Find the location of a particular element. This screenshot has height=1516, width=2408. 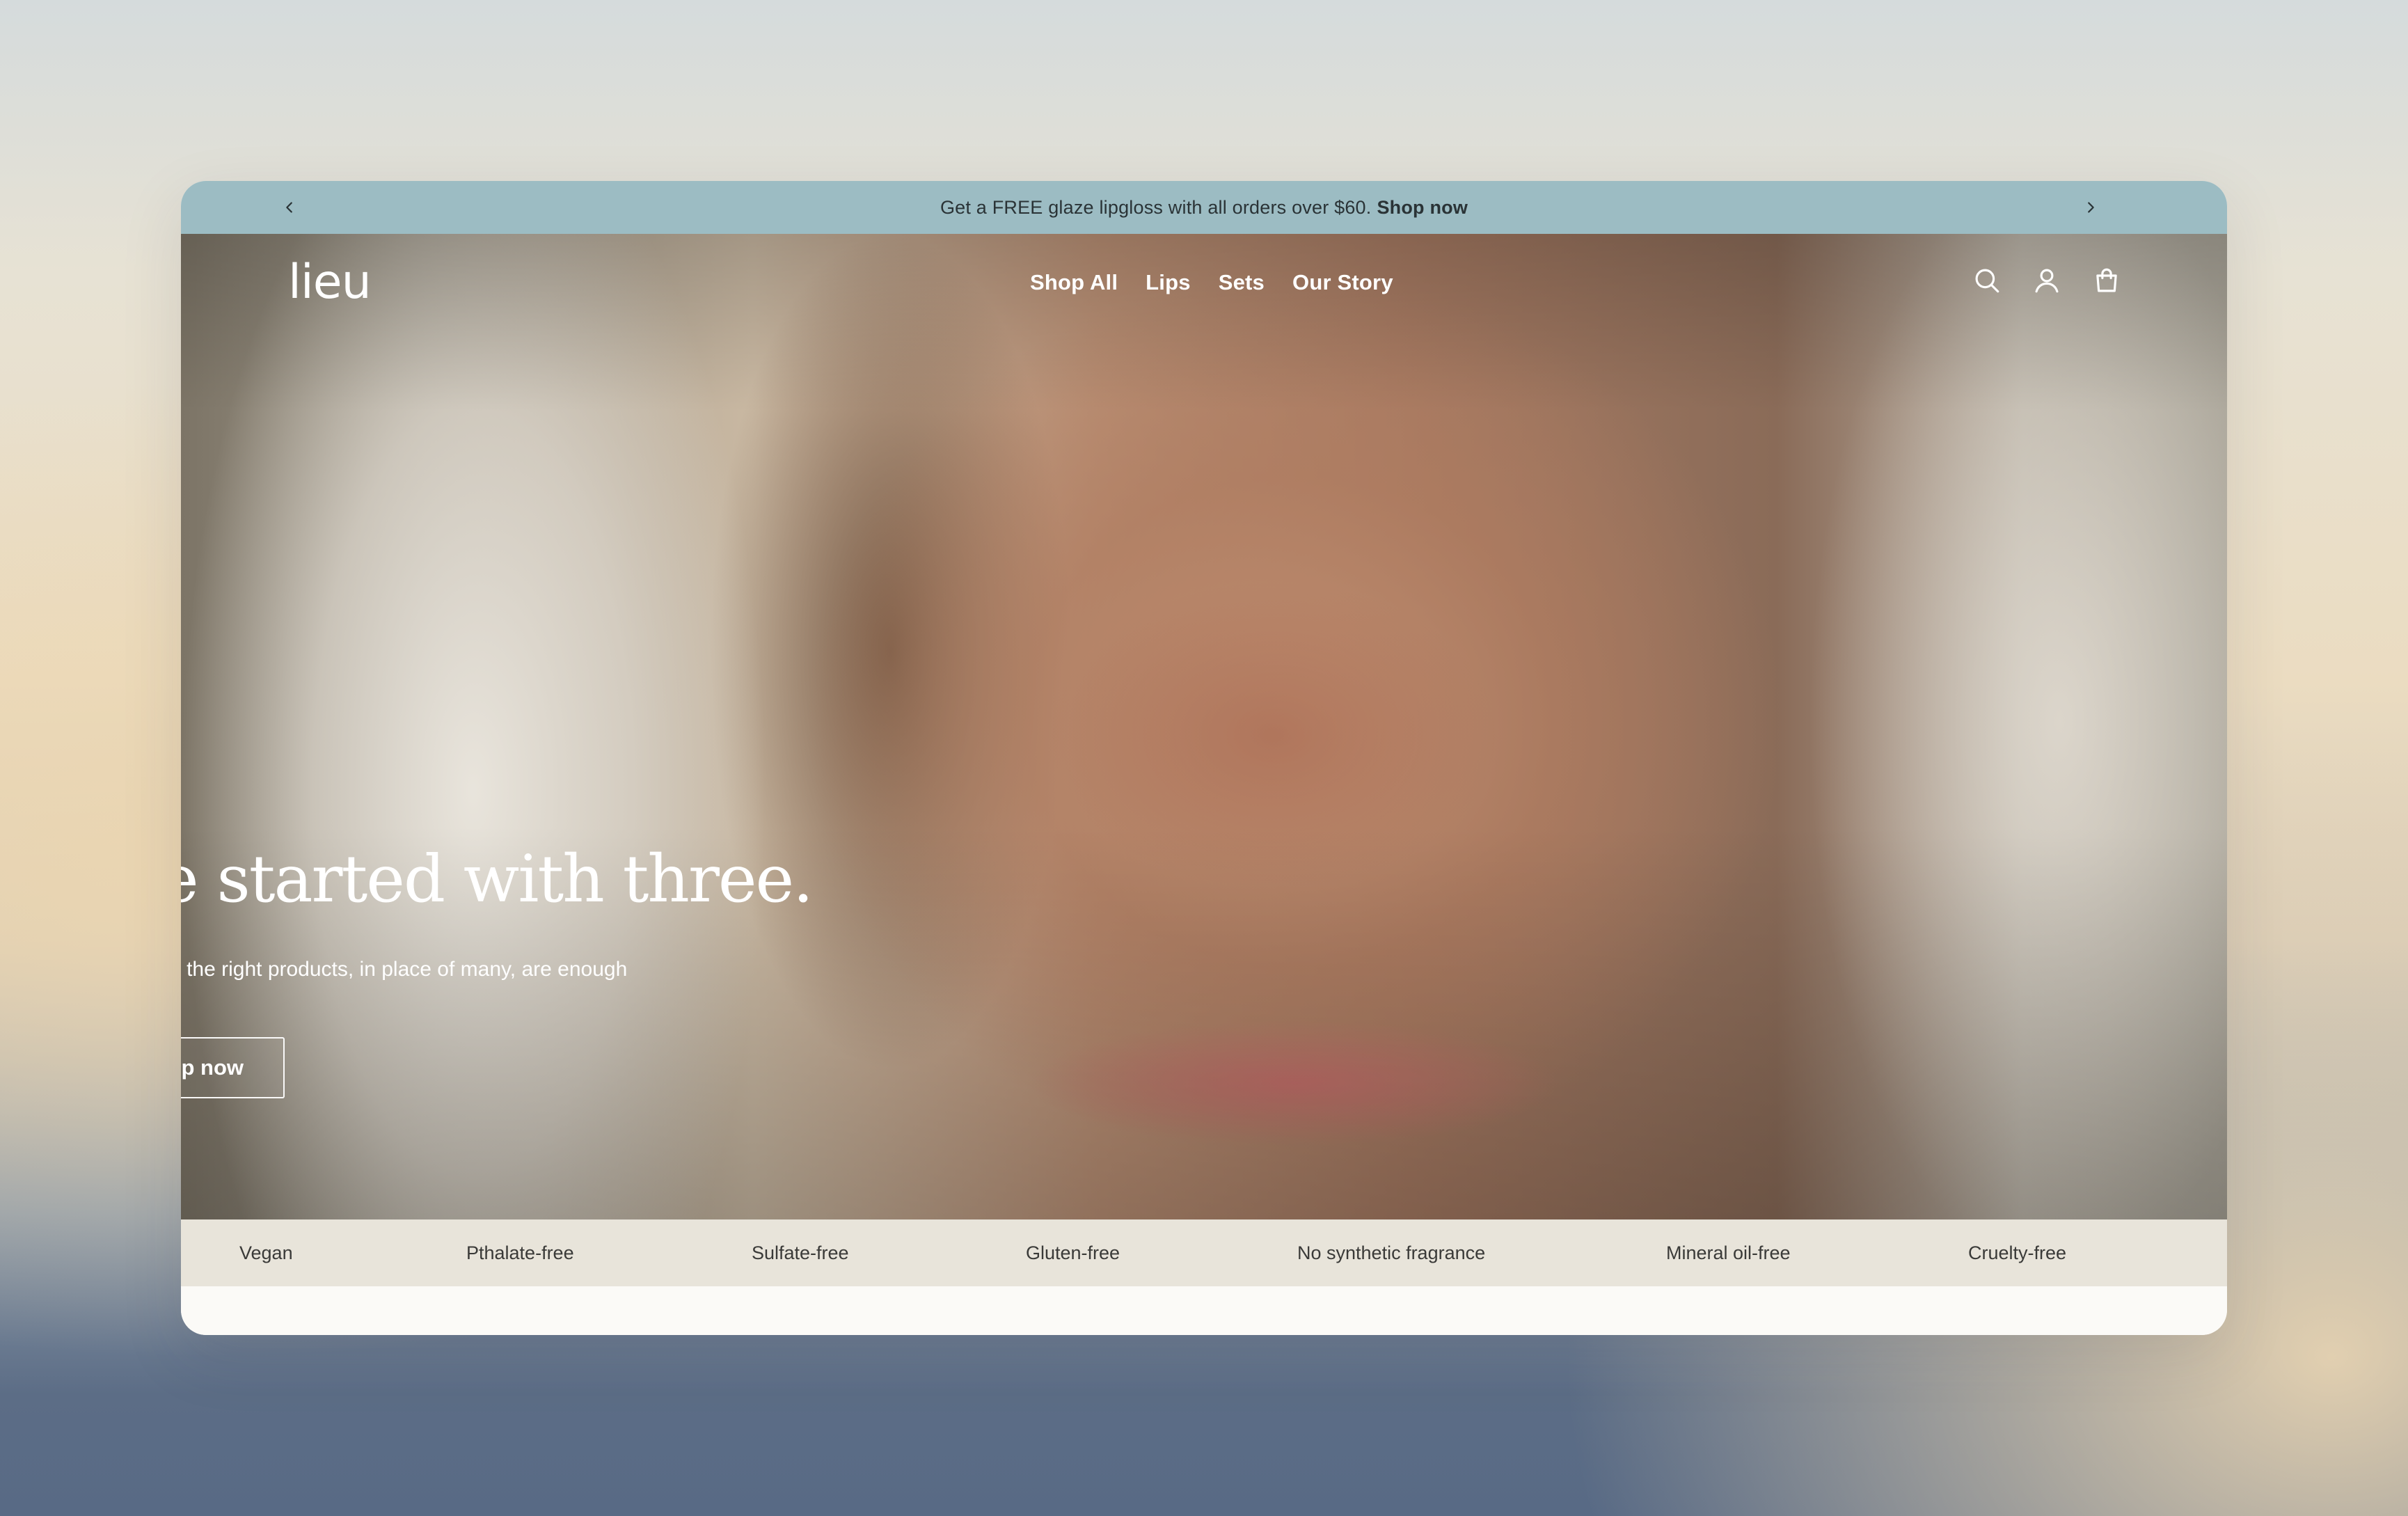

site-logo: lieu is located at coordinates (330, 282).